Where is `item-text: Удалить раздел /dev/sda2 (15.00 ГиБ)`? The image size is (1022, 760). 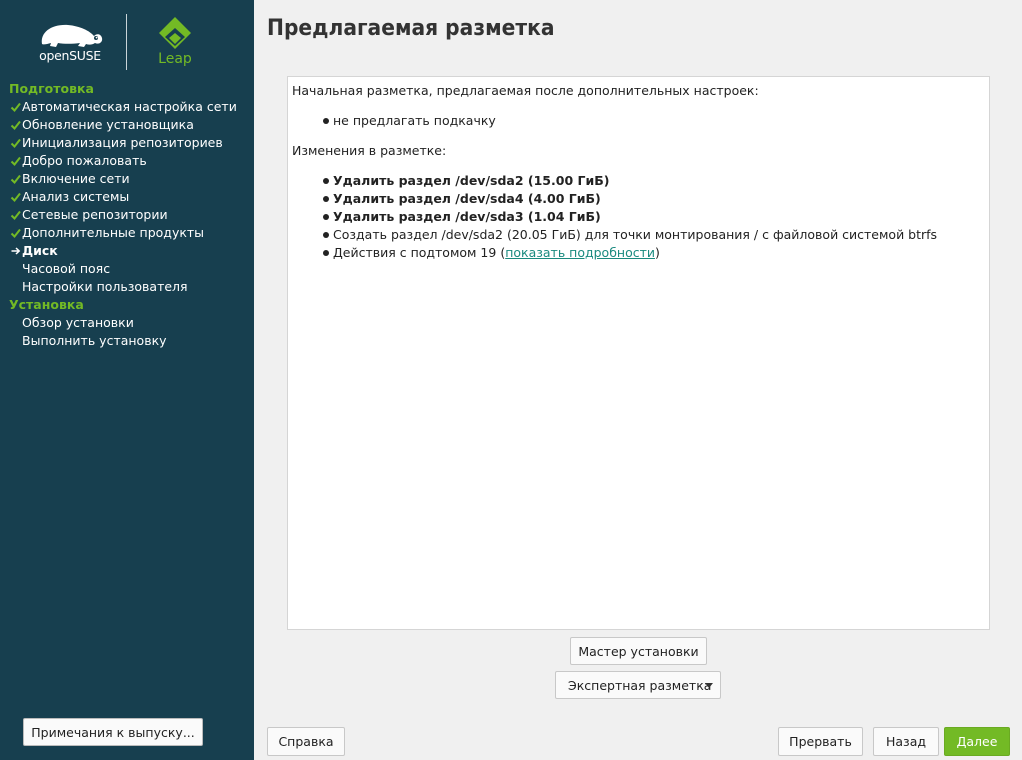 item-text: Удалить раздел /dev/sda2 (15.00 ГиБ) is located at coordinates (471, 180).